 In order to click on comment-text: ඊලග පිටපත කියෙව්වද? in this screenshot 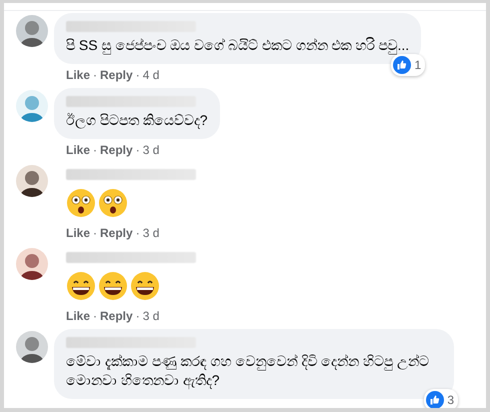, I will do `click(137, 120)`.